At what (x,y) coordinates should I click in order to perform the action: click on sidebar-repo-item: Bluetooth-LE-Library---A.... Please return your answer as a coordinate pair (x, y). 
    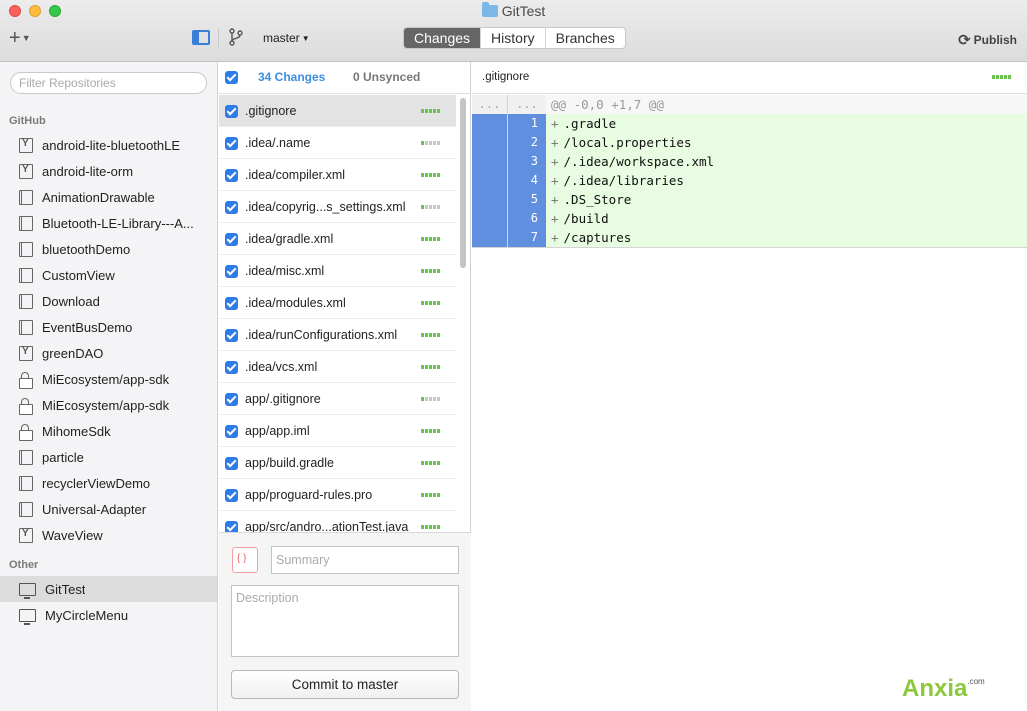
    Looking at the image, I should click on (108, 223).